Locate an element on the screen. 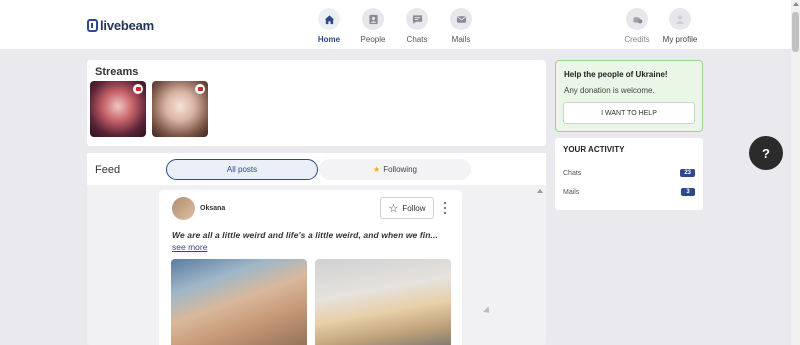 The height and width of the screenshot is (345, 800). activity-card: YOUR ACTIVITY Chats 23 Mails 3 is located at coordinates (629, 174).